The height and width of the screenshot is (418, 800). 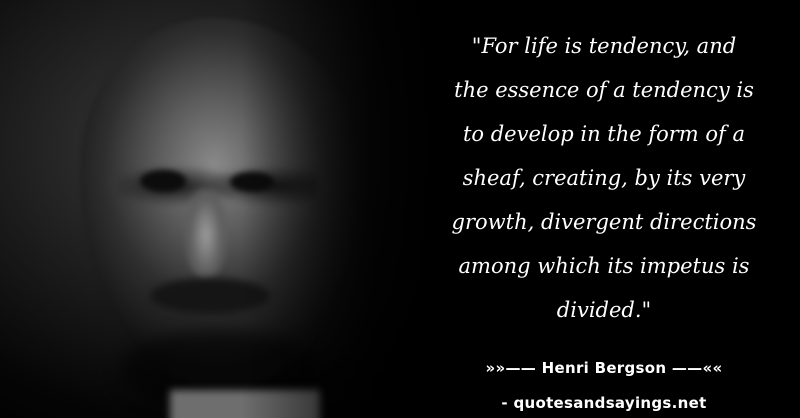 What do you see at coordinates (604, 222) in the screenshot?
I see `quote-line: growth, divergent directions` at bounding box center [604, 222].